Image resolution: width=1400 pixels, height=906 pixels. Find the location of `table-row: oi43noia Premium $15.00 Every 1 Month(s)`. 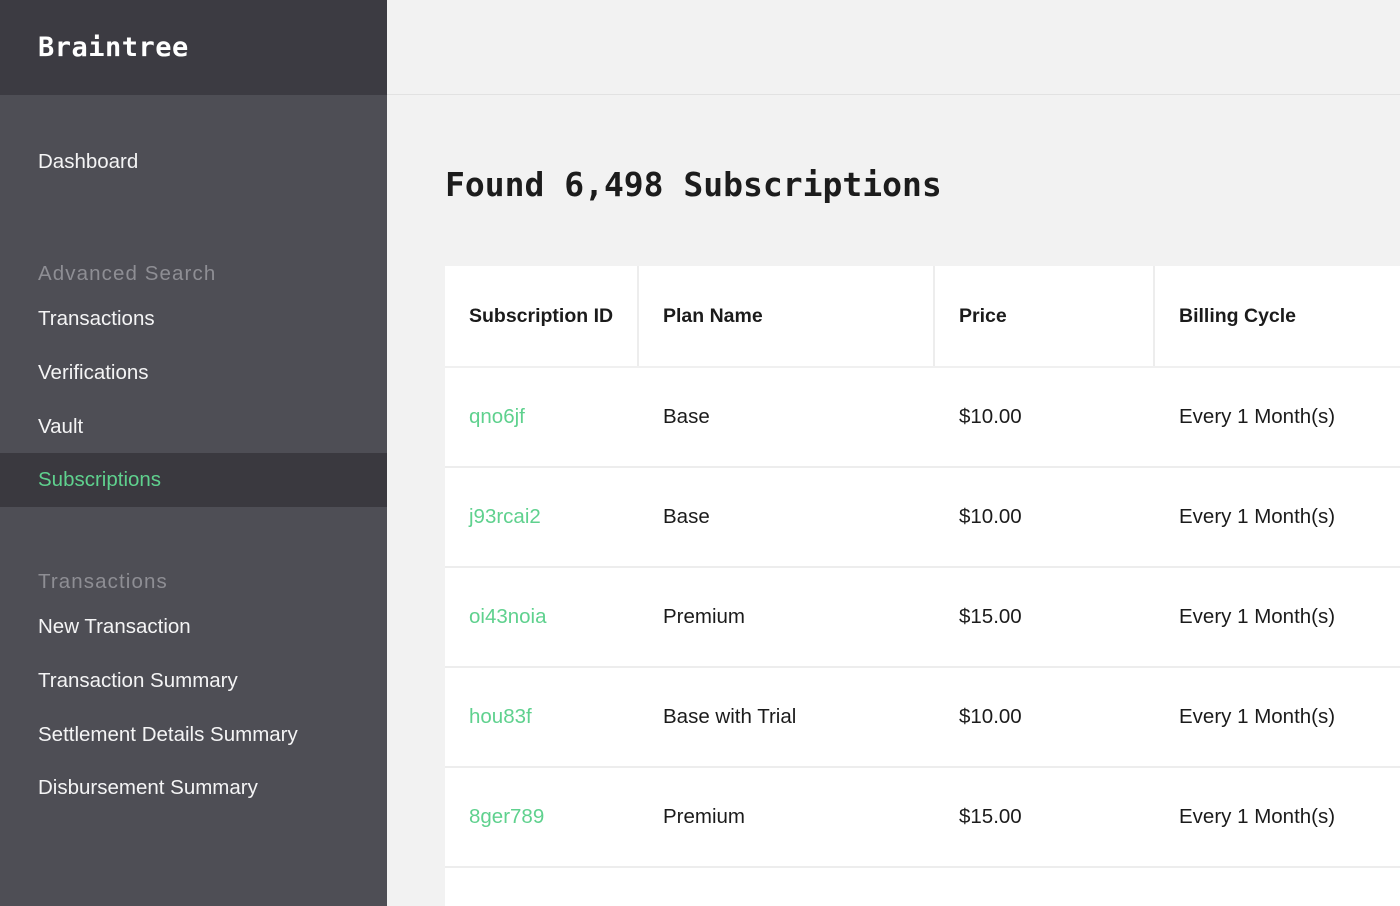

table-row: oi43noia Premium $15.00 Every 1 Month(s) is located at coordinates (922, 616).